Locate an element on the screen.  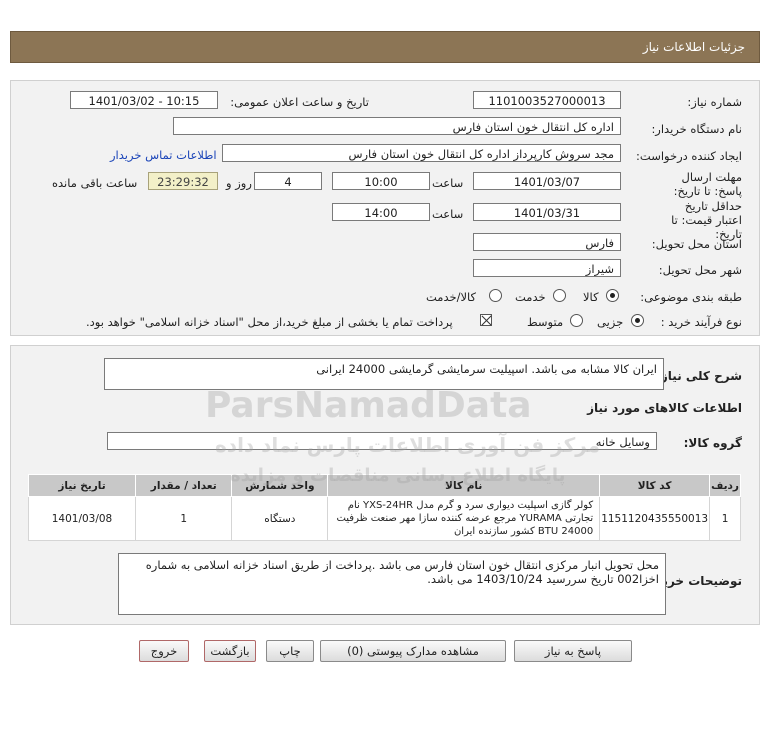
province-label: استان محل تحویل: is located at coordinates (696, 244).